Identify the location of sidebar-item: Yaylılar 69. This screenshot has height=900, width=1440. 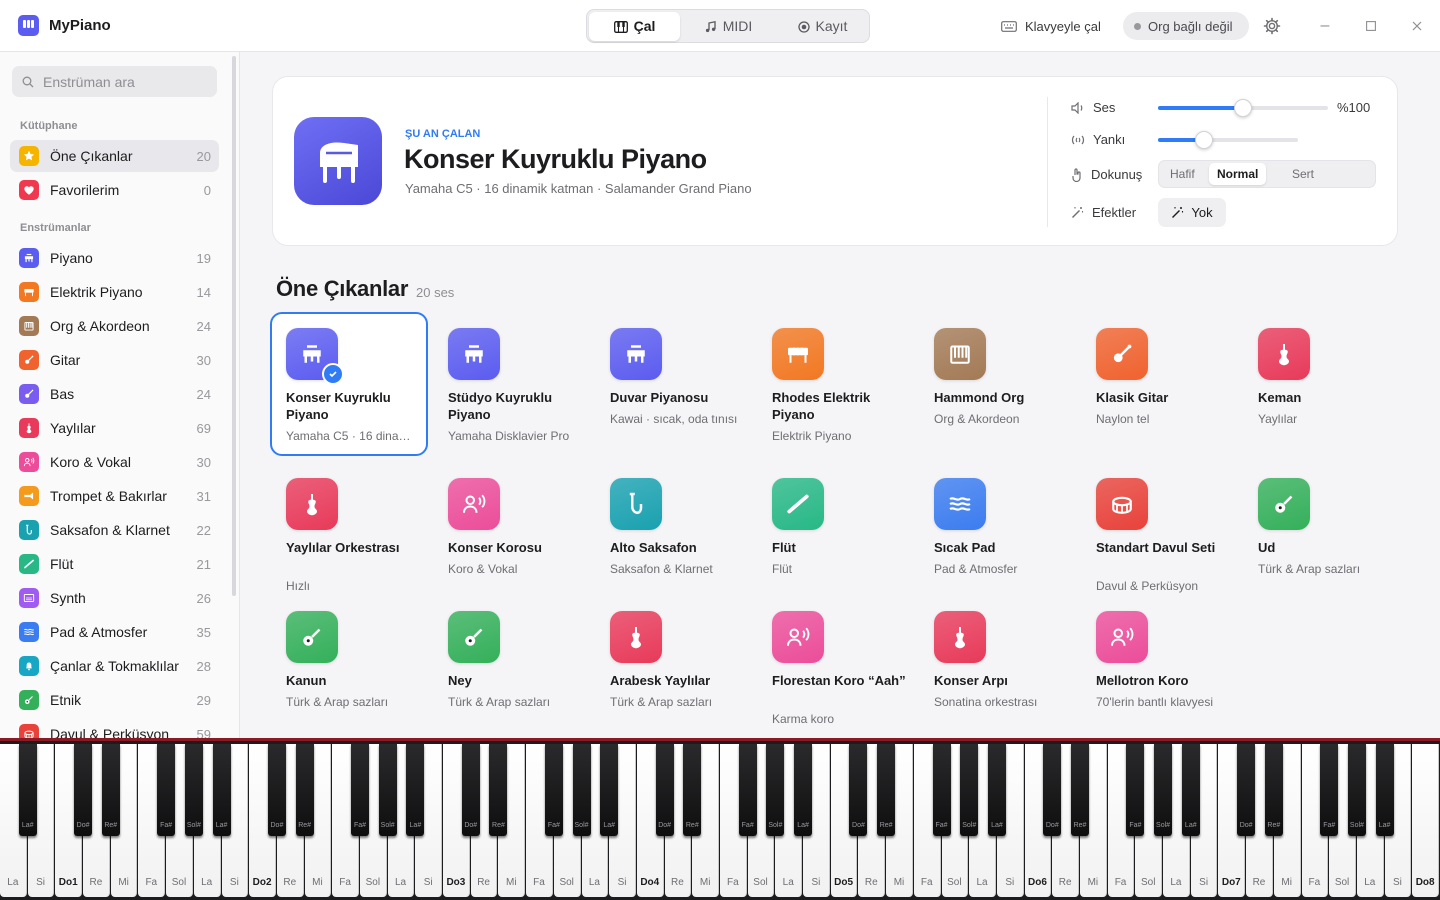
(114, 428).